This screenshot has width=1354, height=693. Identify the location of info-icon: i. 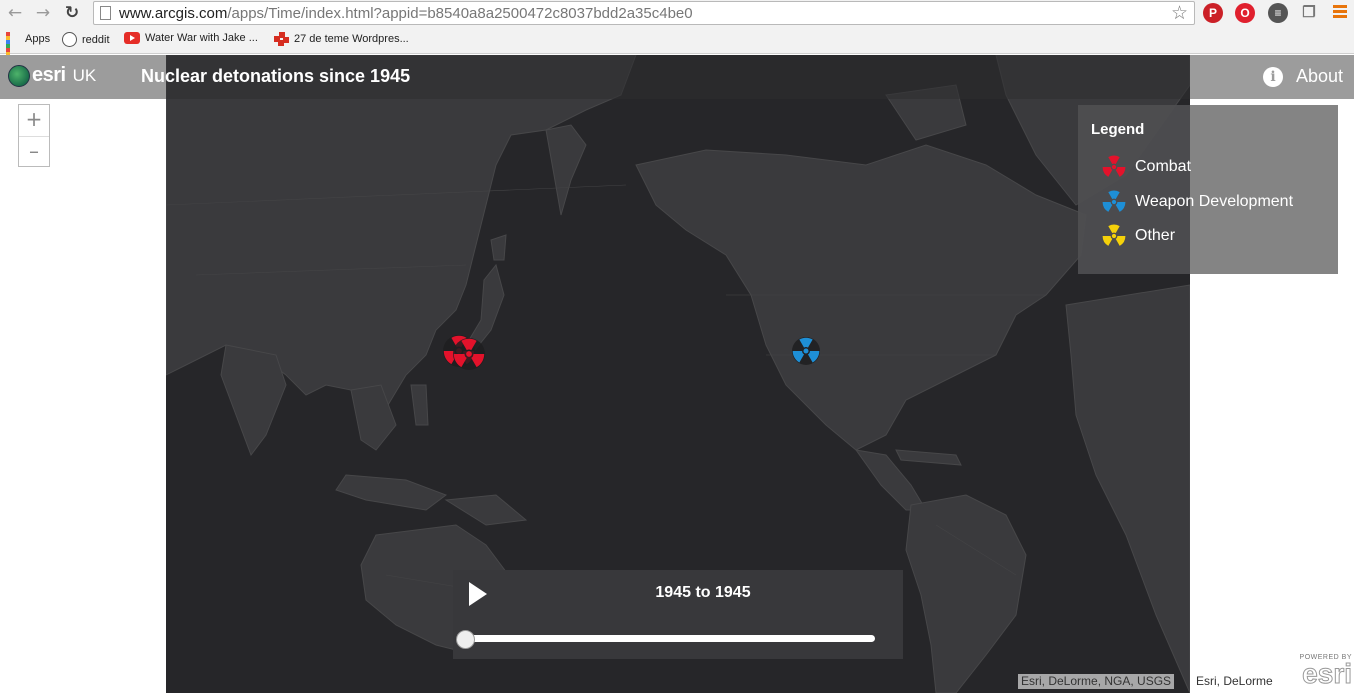
(1273, 76).